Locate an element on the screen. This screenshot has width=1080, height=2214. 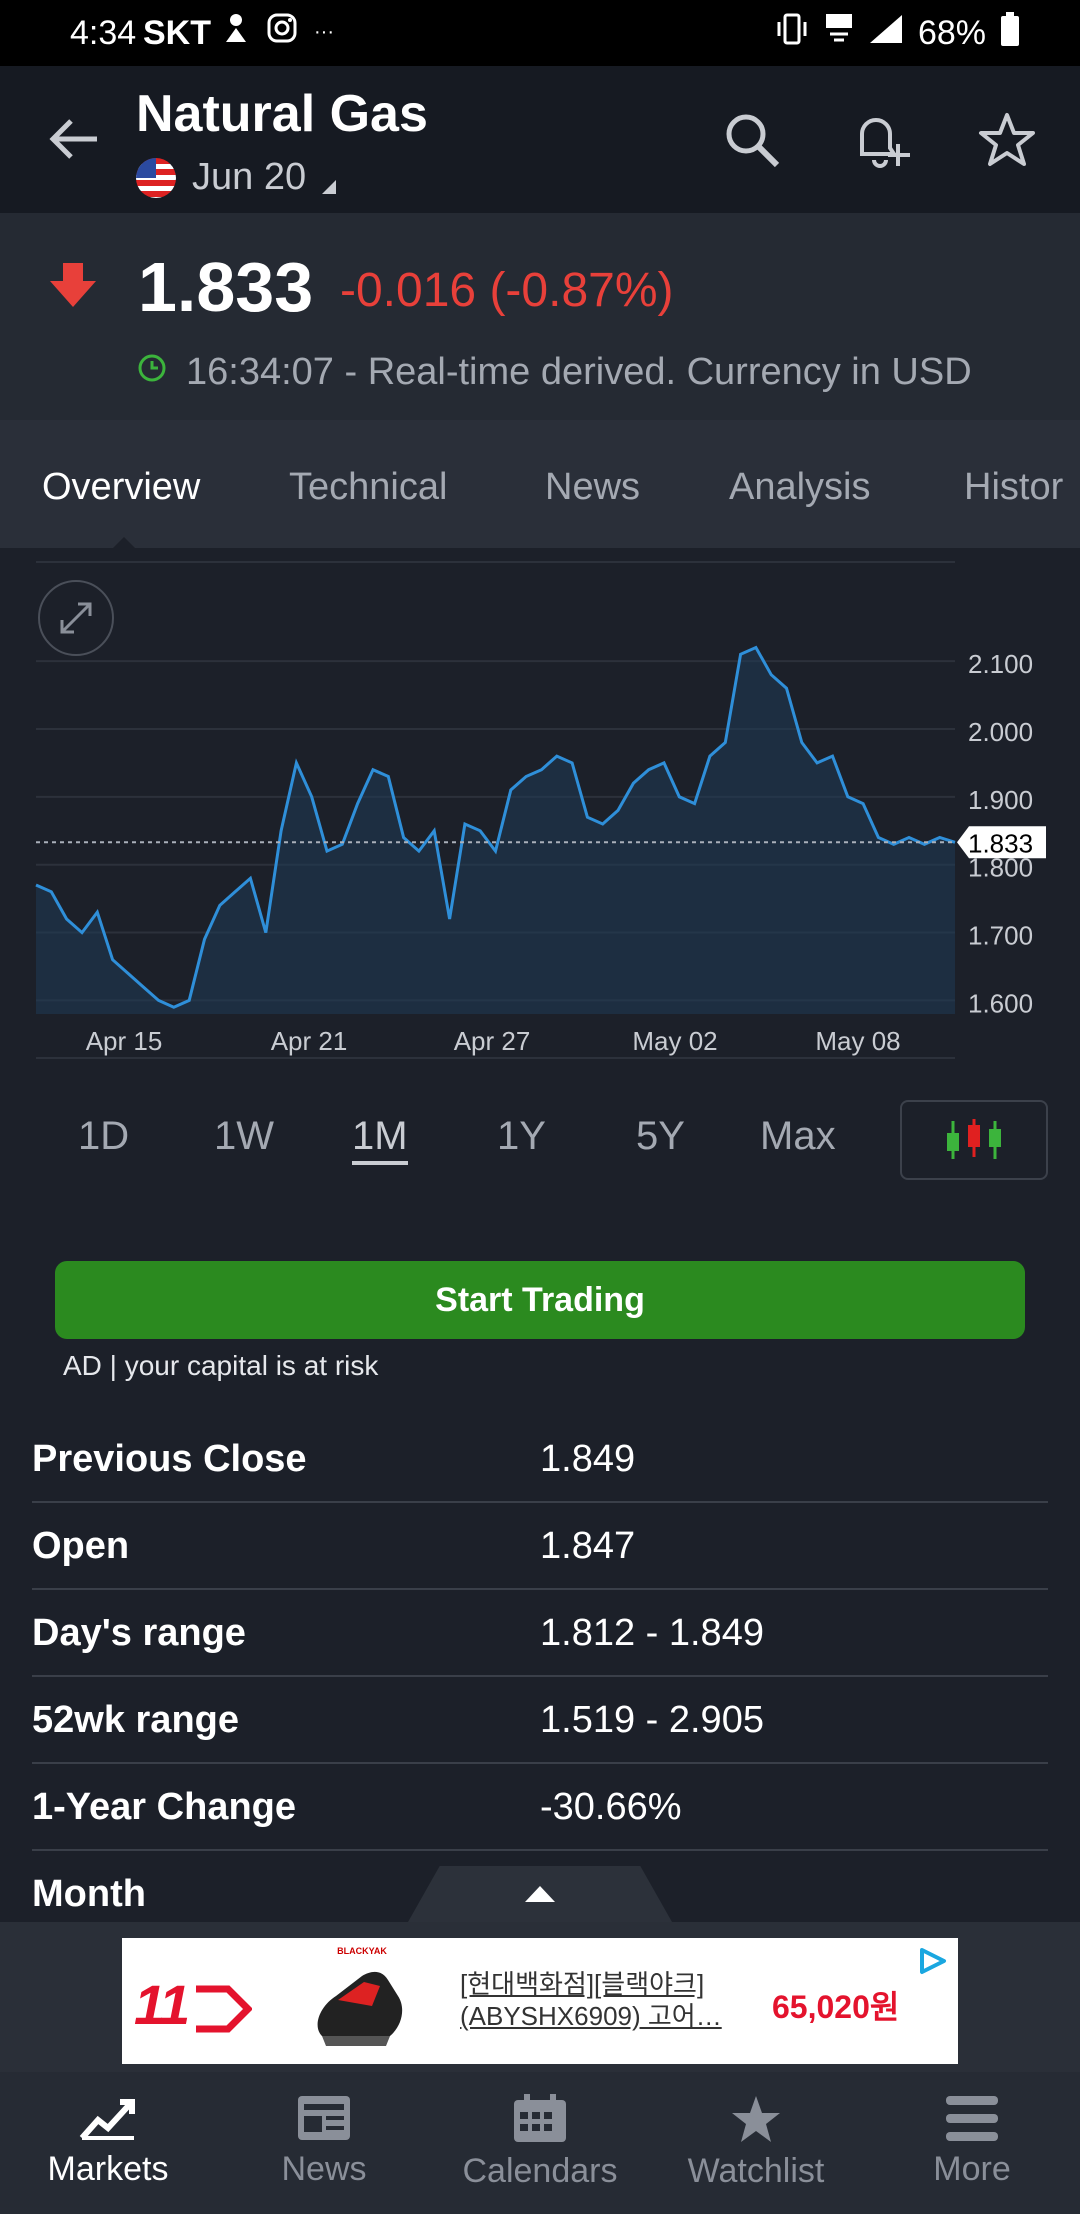
nav-news: News is located at coordinates (324, 2143).